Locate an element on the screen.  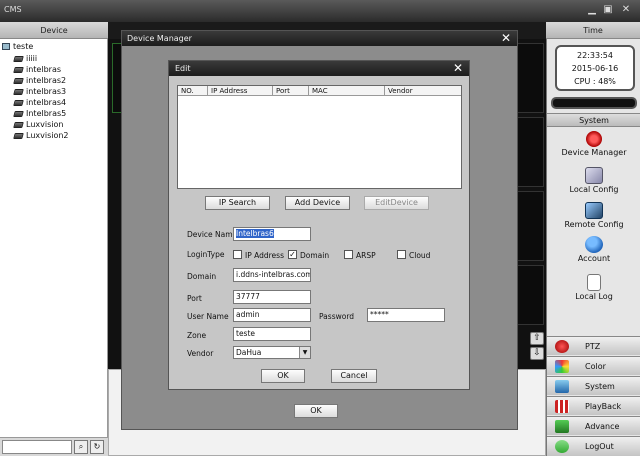
nav-label: PlayBack is located at coordinates (603, 406).